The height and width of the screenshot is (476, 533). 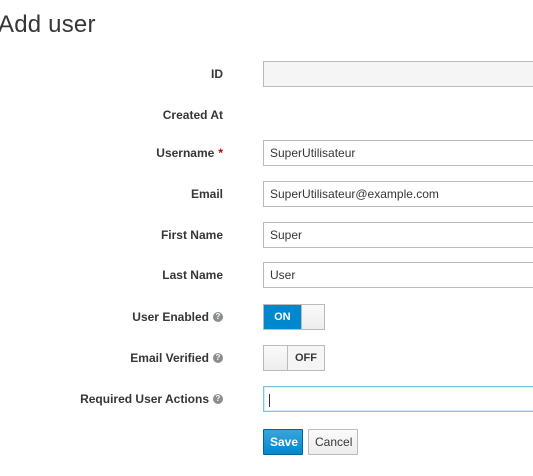 I want to click on first-name-field, so click(x=398, y=235).